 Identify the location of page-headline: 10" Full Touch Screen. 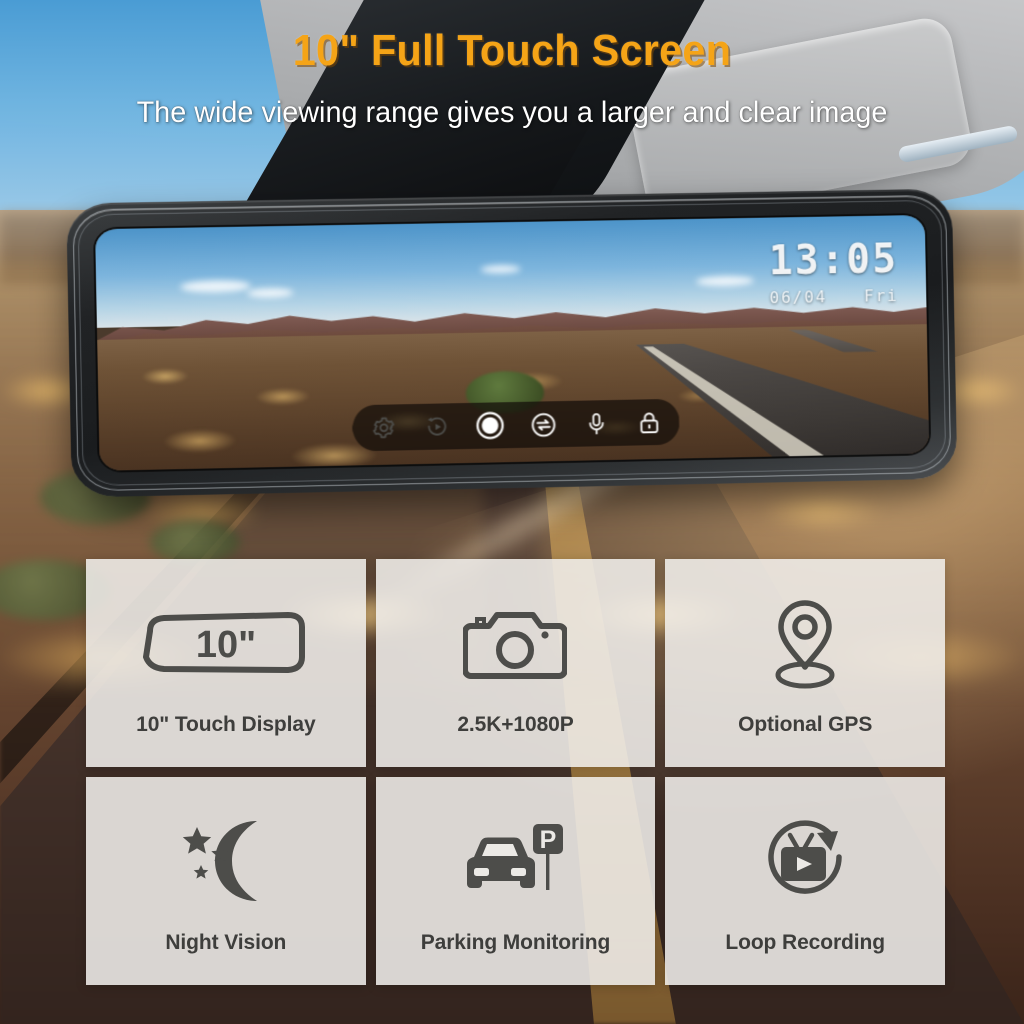
(512, 50).